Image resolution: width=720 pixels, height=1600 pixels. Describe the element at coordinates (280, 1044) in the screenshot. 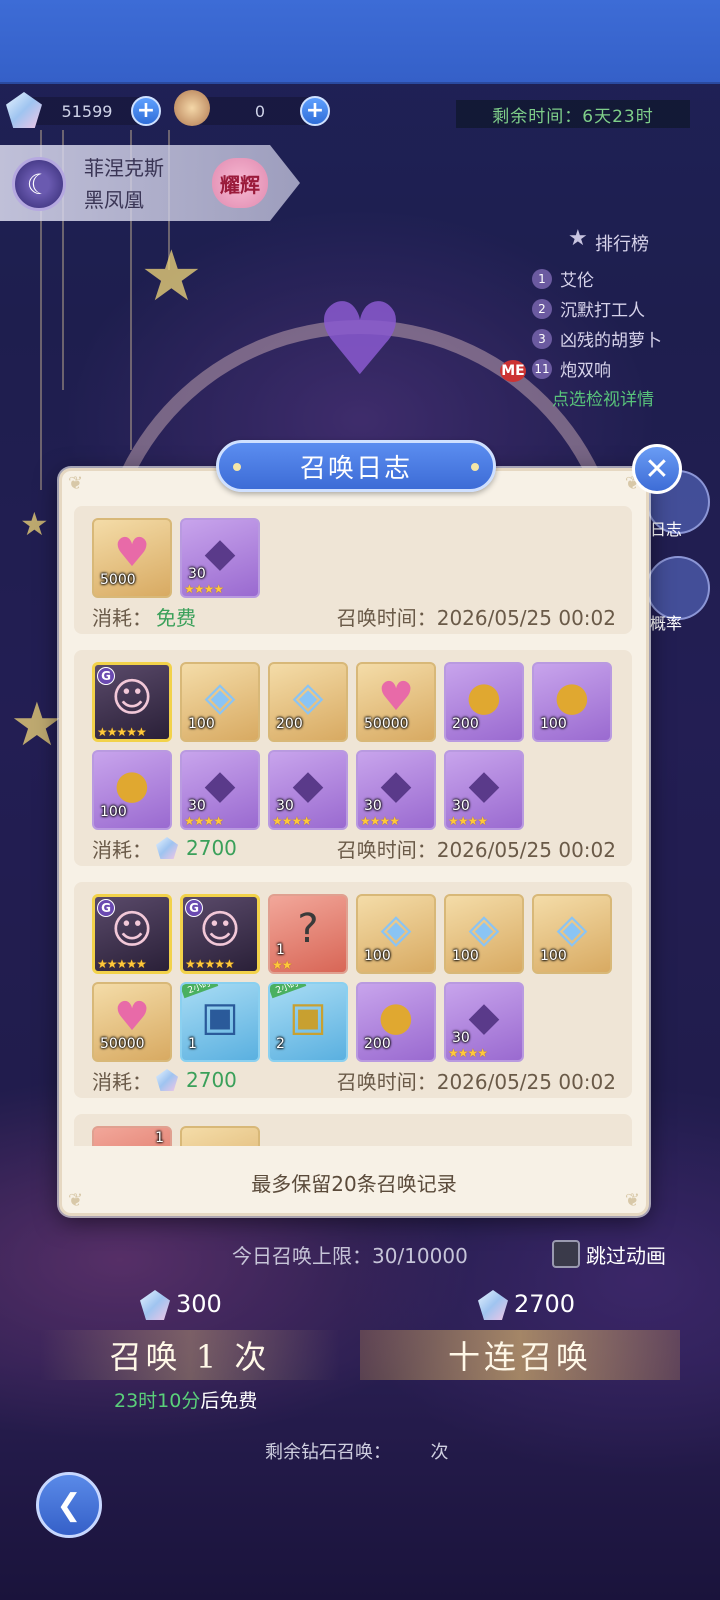

I see `item-quantity: 2` at that location.